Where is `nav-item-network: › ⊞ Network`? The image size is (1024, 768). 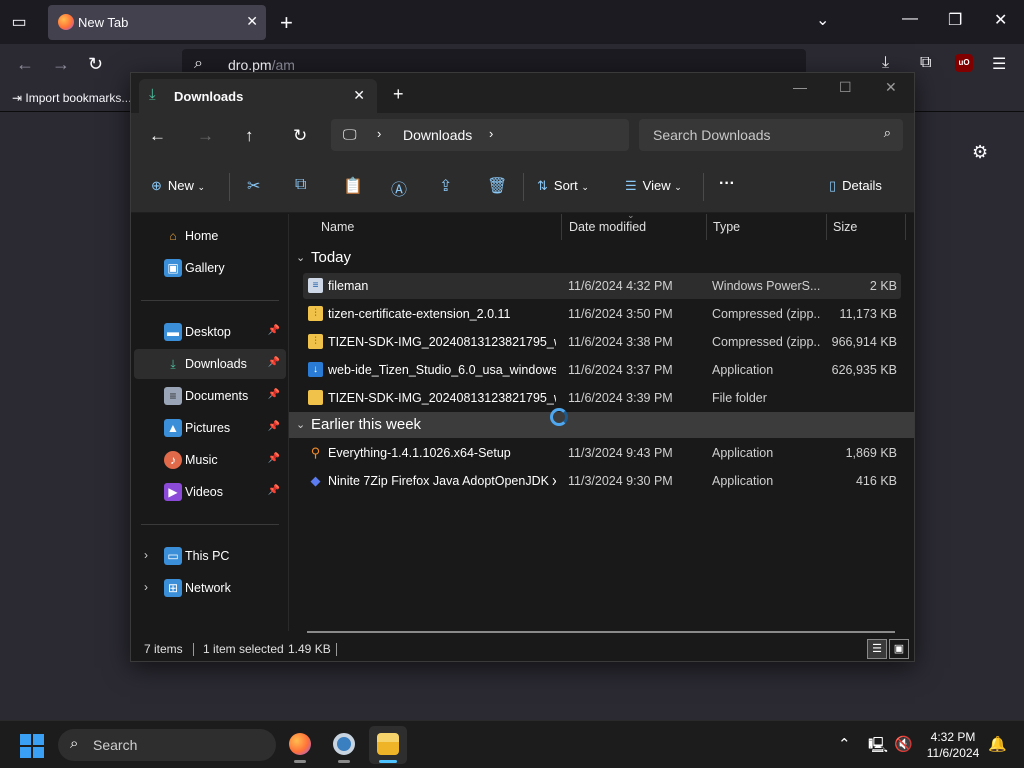
nav-item-network: › ⊞ Network is located at coordinates (210, 588).